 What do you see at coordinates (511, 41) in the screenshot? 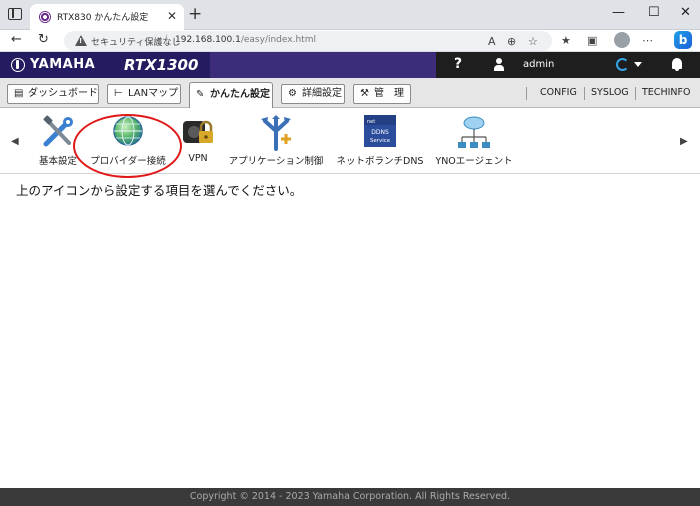
I see `zoom-icon: ⊕` at bounding box center [511, 41].